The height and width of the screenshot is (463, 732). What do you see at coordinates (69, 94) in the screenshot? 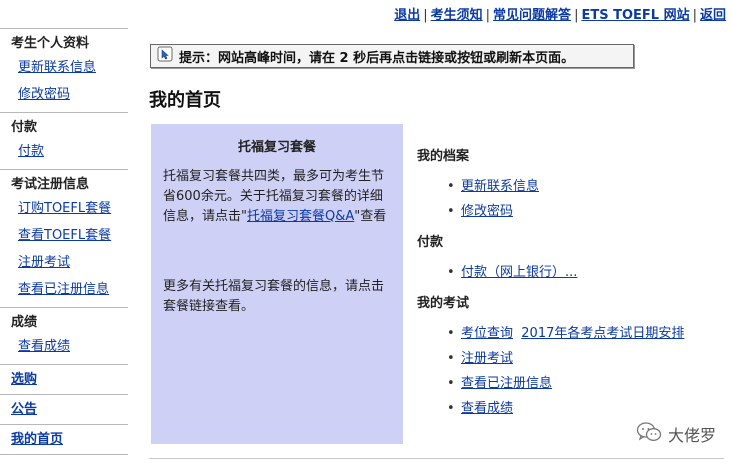
I see `sidebar-item-change-password: 修改密码` at bounding box center [69, 94].